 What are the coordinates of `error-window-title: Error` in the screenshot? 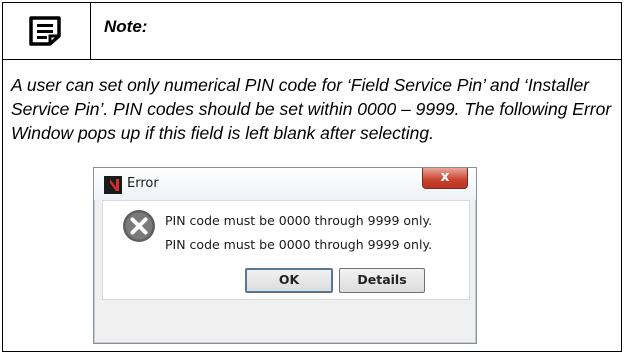 It's located at (143, 183).